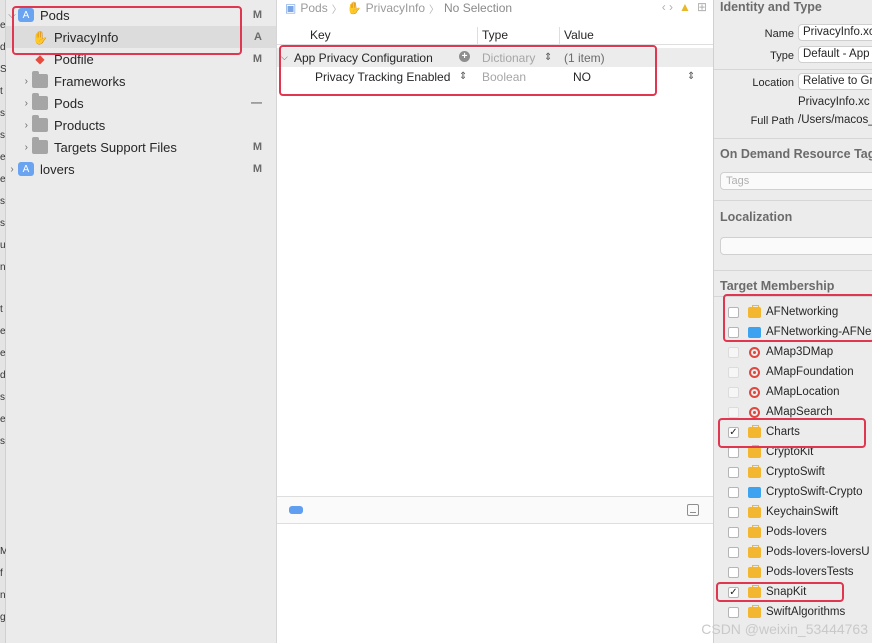  What do you see at coordinates (141, 103) in the screenshot?
I see `nav-item-pods-group: › Pods —` at bounding box center [141, 103].